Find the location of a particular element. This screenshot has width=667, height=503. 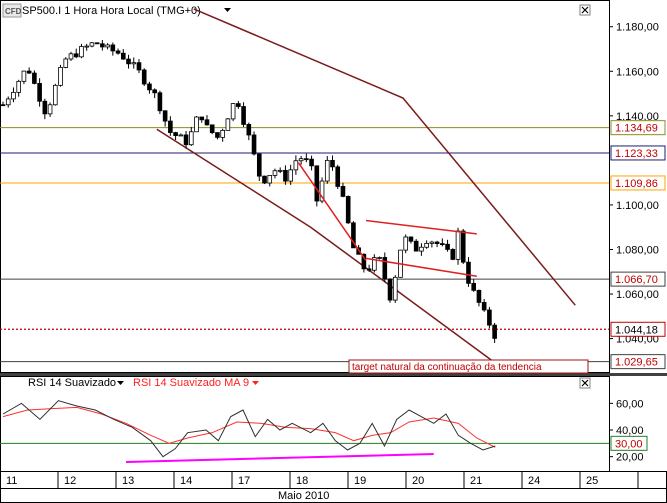

time-axis-tick-label: 18 is located at coordinates (302, 481).